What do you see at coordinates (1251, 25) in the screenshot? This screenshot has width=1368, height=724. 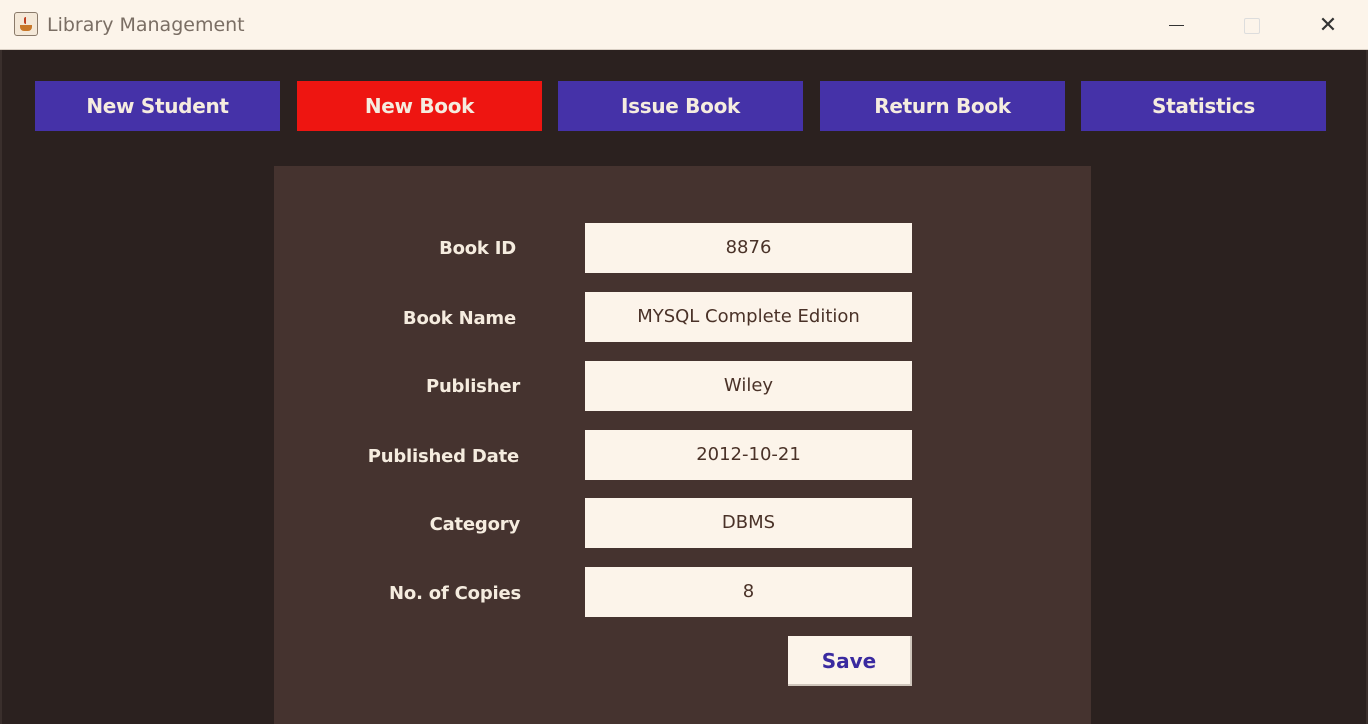 I see `maximize-button` at bounding box center [1251, 25].